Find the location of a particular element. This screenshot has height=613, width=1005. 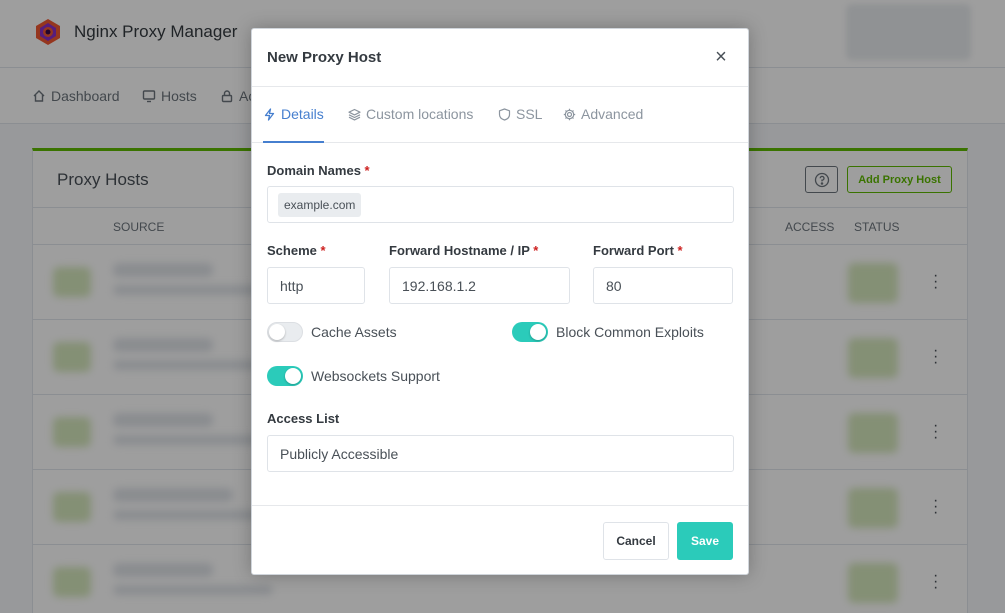

gear-icon is located at coordinates (569, 114).